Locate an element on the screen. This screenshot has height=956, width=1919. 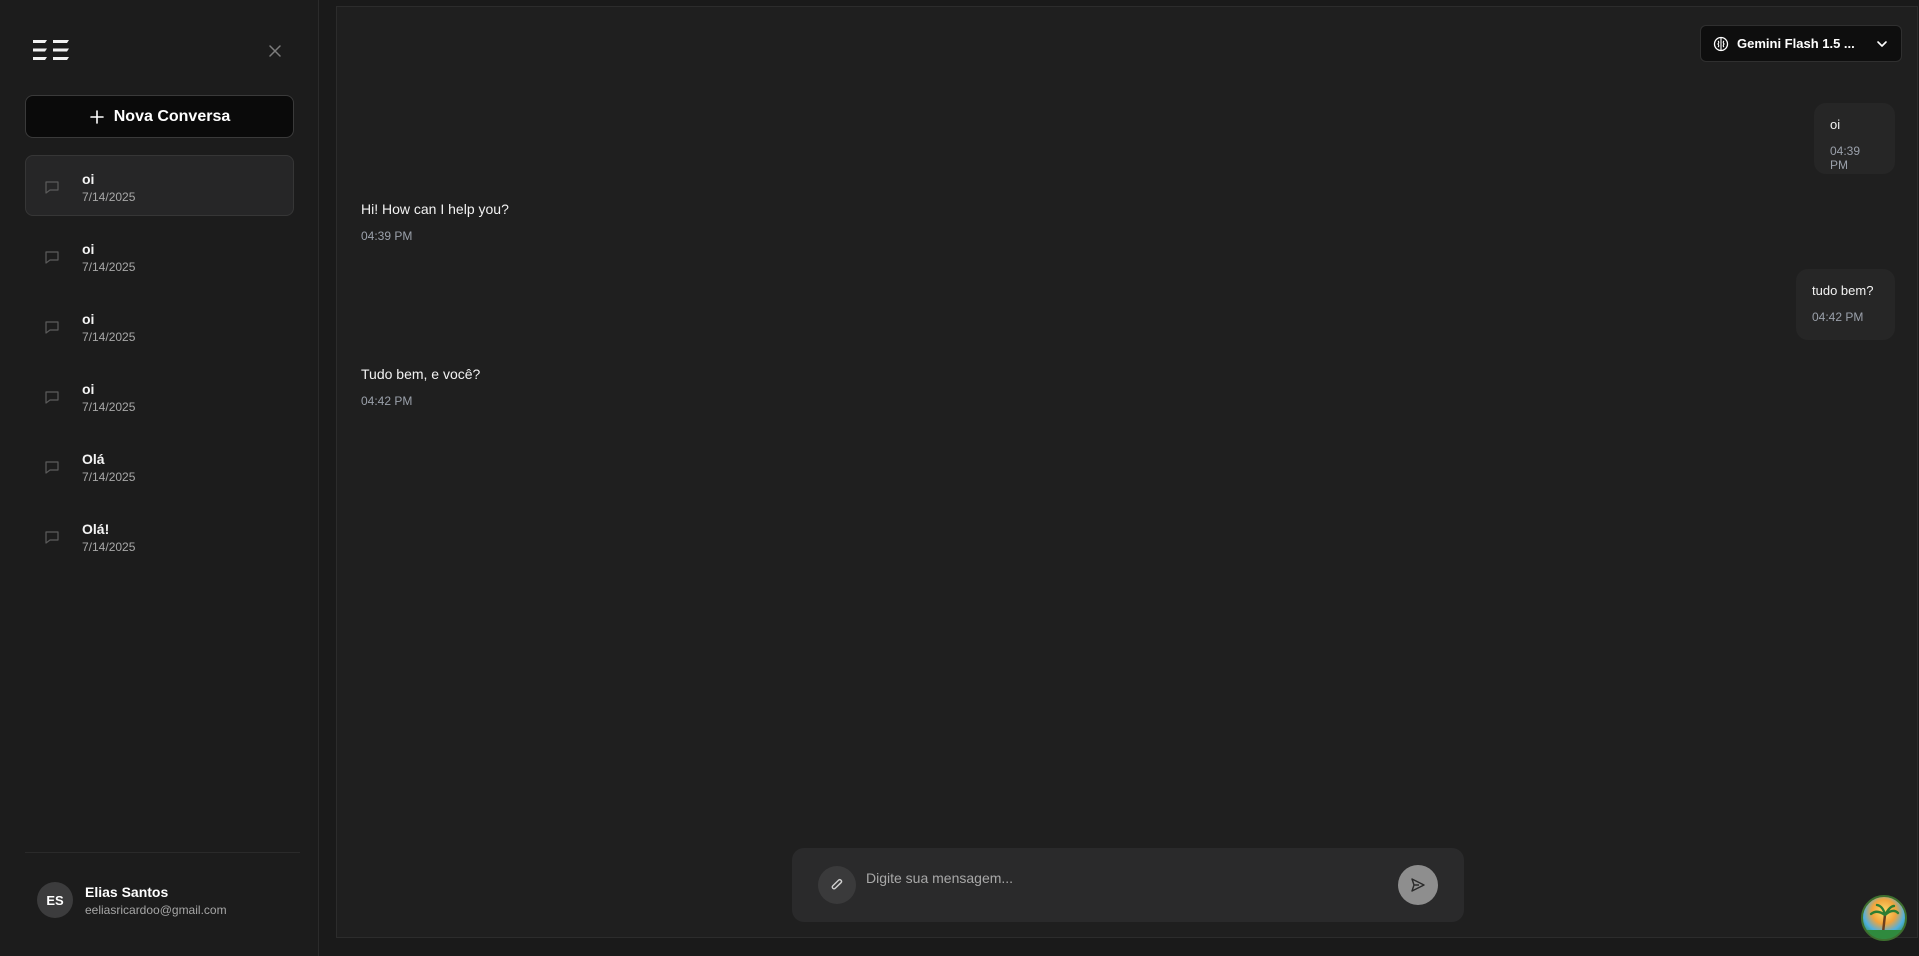
assistant-avatar-icon is located at coordinates (1884, 918).